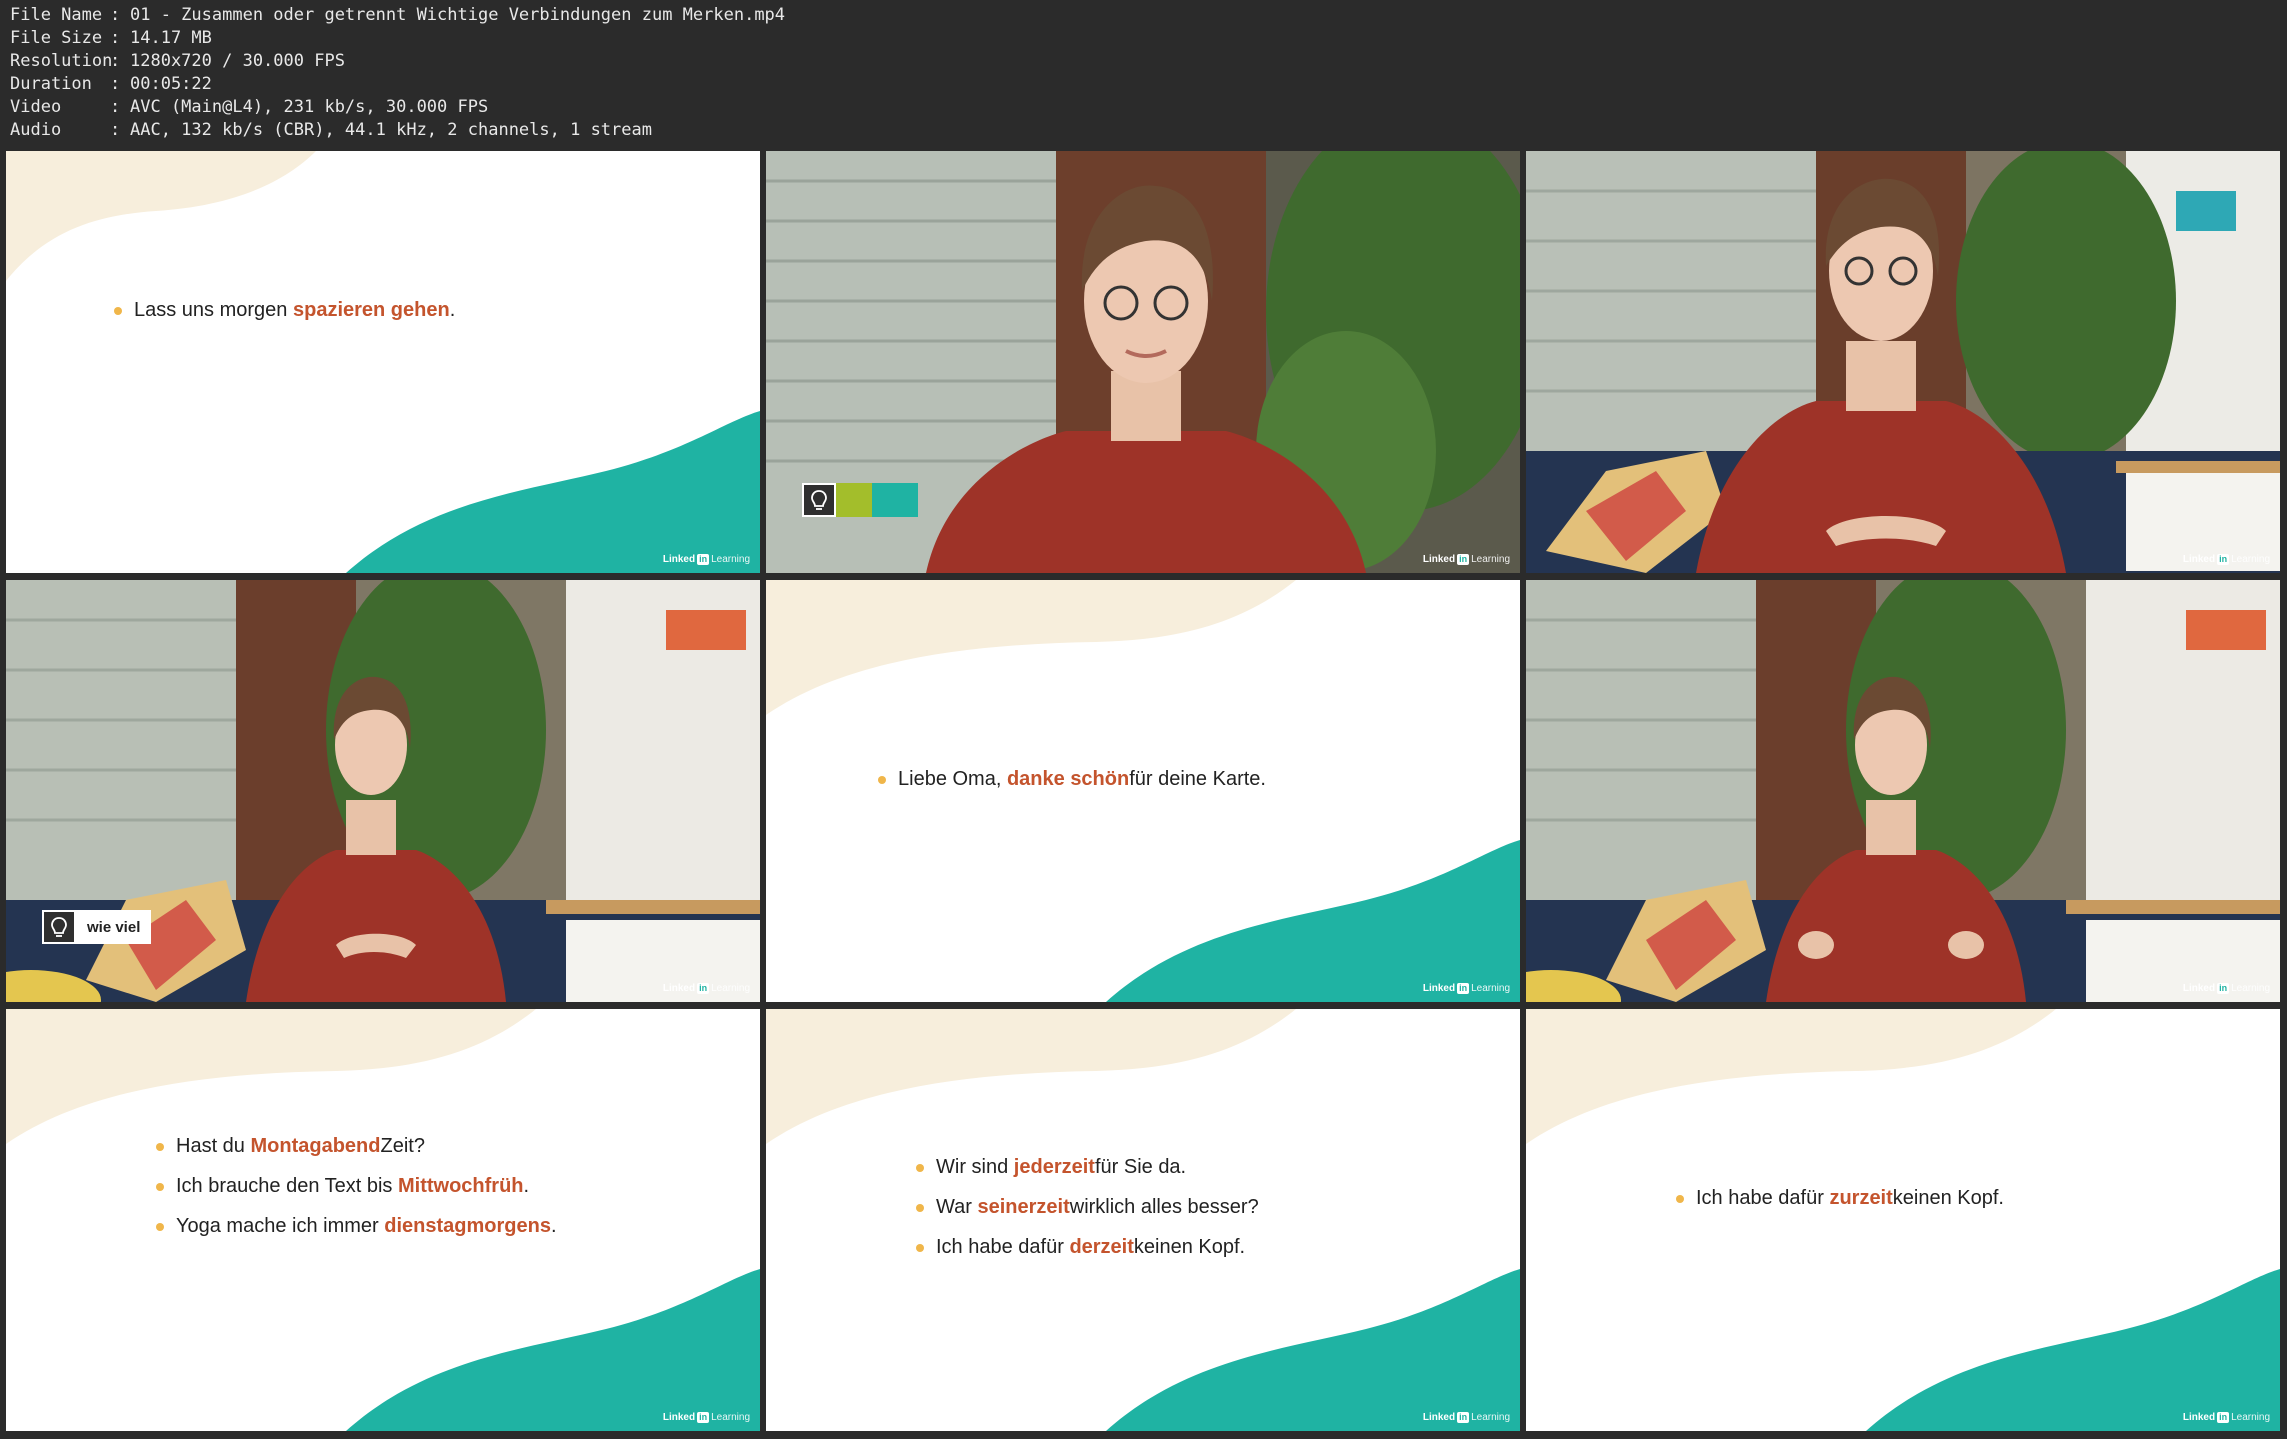 The height and width of the screenshot is (1439, 2287). What do you see at coordinates (458, 1146) in the screenshot?
I see `bullet-line: Hast du Montagabend Zeit?` at bounding box center [458, 1146].